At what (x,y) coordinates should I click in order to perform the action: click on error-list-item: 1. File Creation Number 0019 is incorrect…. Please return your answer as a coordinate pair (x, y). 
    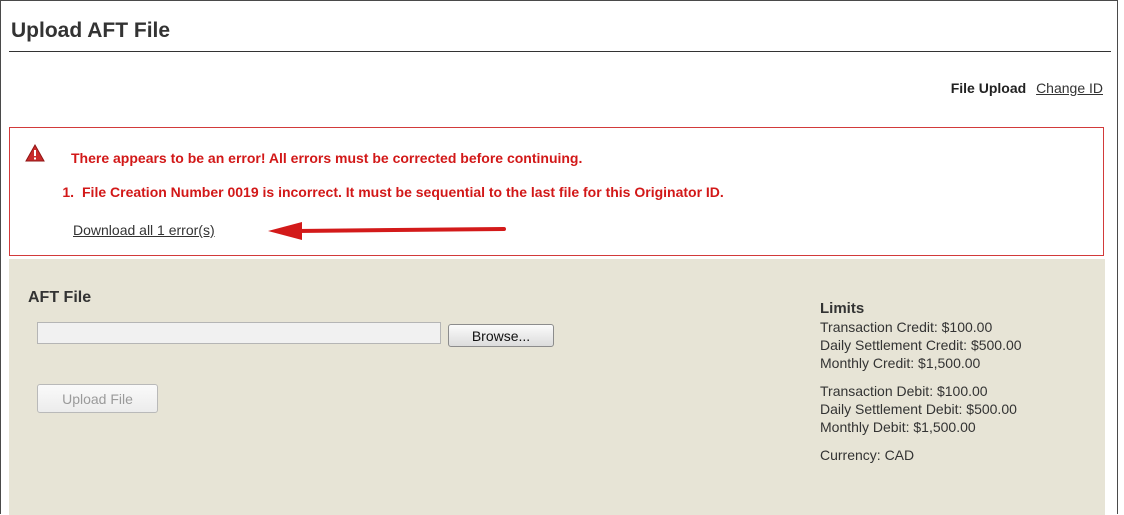
    Looking at the image, I should click on (389, 192).